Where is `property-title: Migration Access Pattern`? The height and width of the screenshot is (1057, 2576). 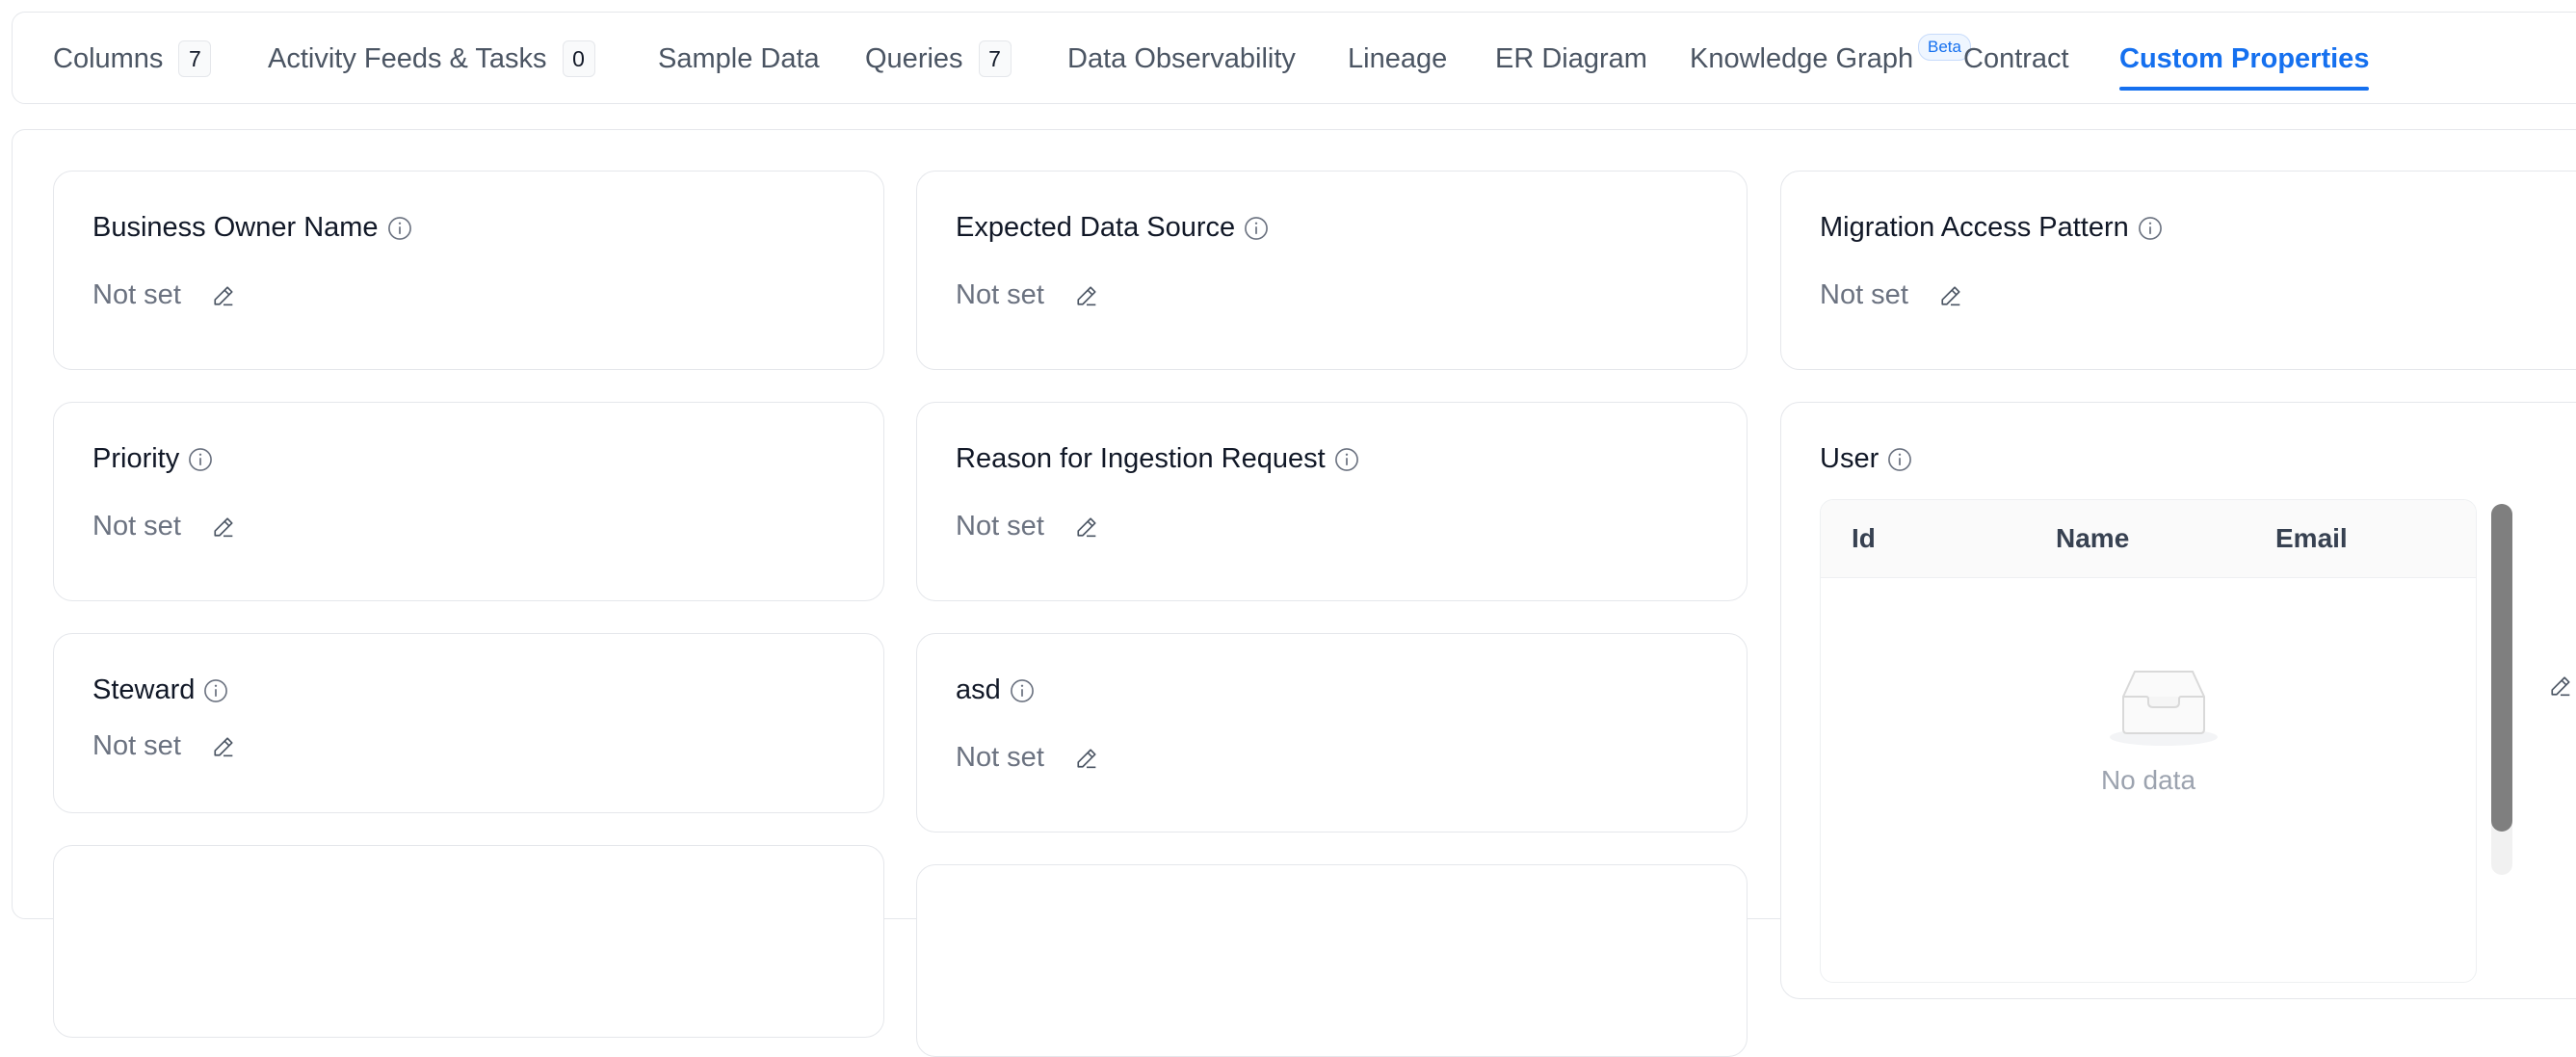 property-title: Migration Access Pattern is located at coordinates (1992, 228).